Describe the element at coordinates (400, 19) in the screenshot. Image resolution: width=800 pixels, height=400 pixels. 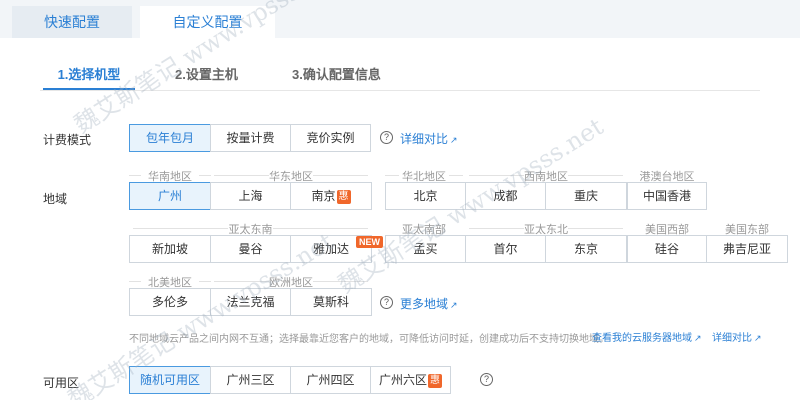
I see `config-mode-tabs: 快速配置 自定义配置` at that location.